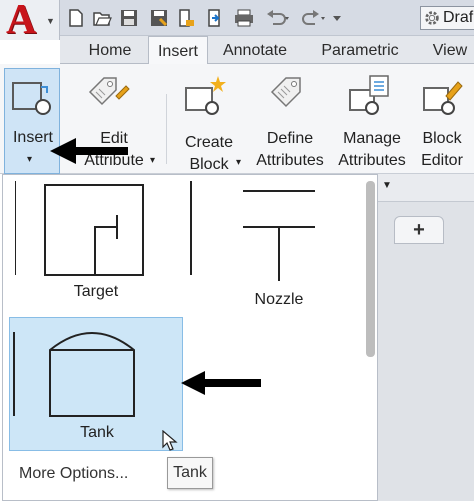  Describe the element at coordinates (31, 98) in the screenshot. I see `insert-block-icon` at that location.